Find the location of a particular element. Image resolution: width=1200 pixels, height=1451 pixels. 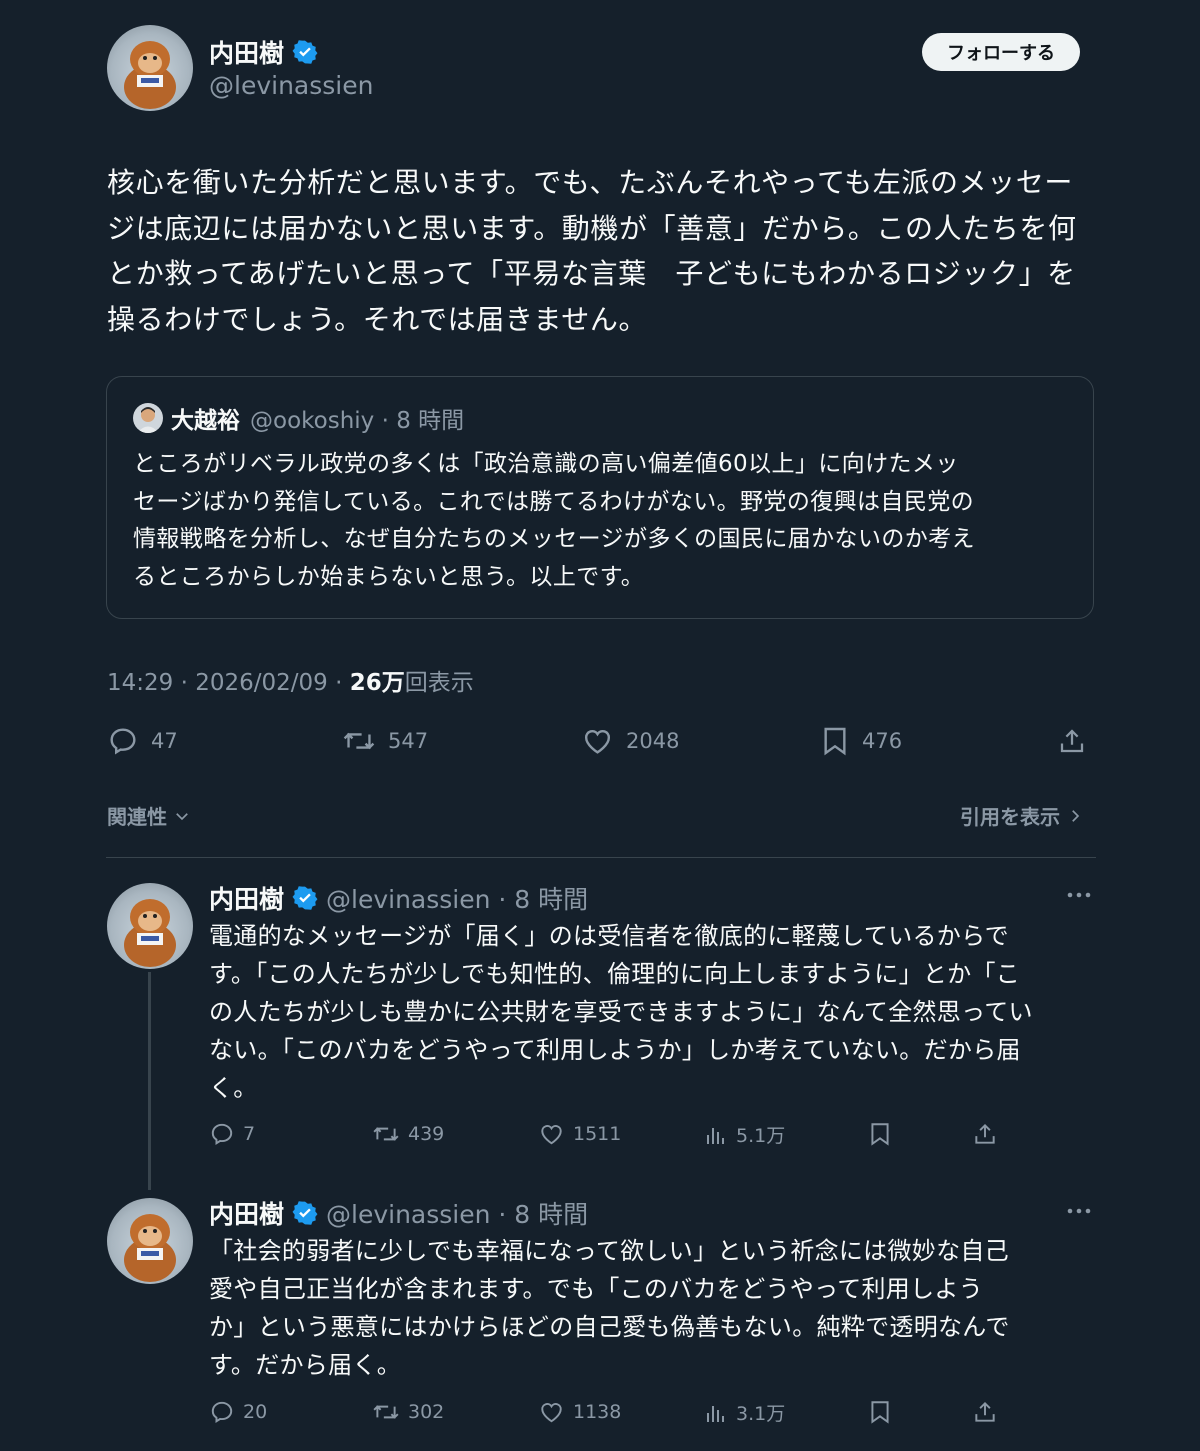

repost-button: 547 is located at coordinates (385, 741).